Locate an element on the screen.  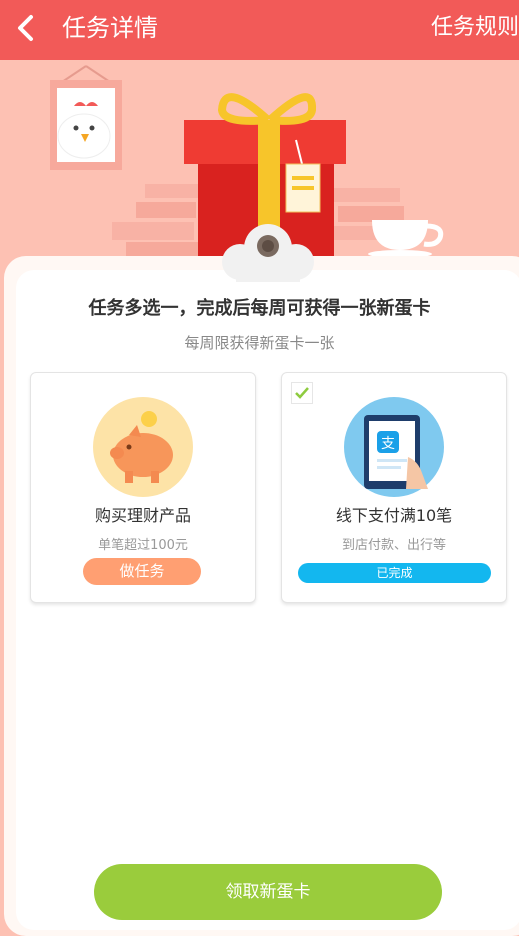
chevron-left-icon is located at coordinates (25, 28).